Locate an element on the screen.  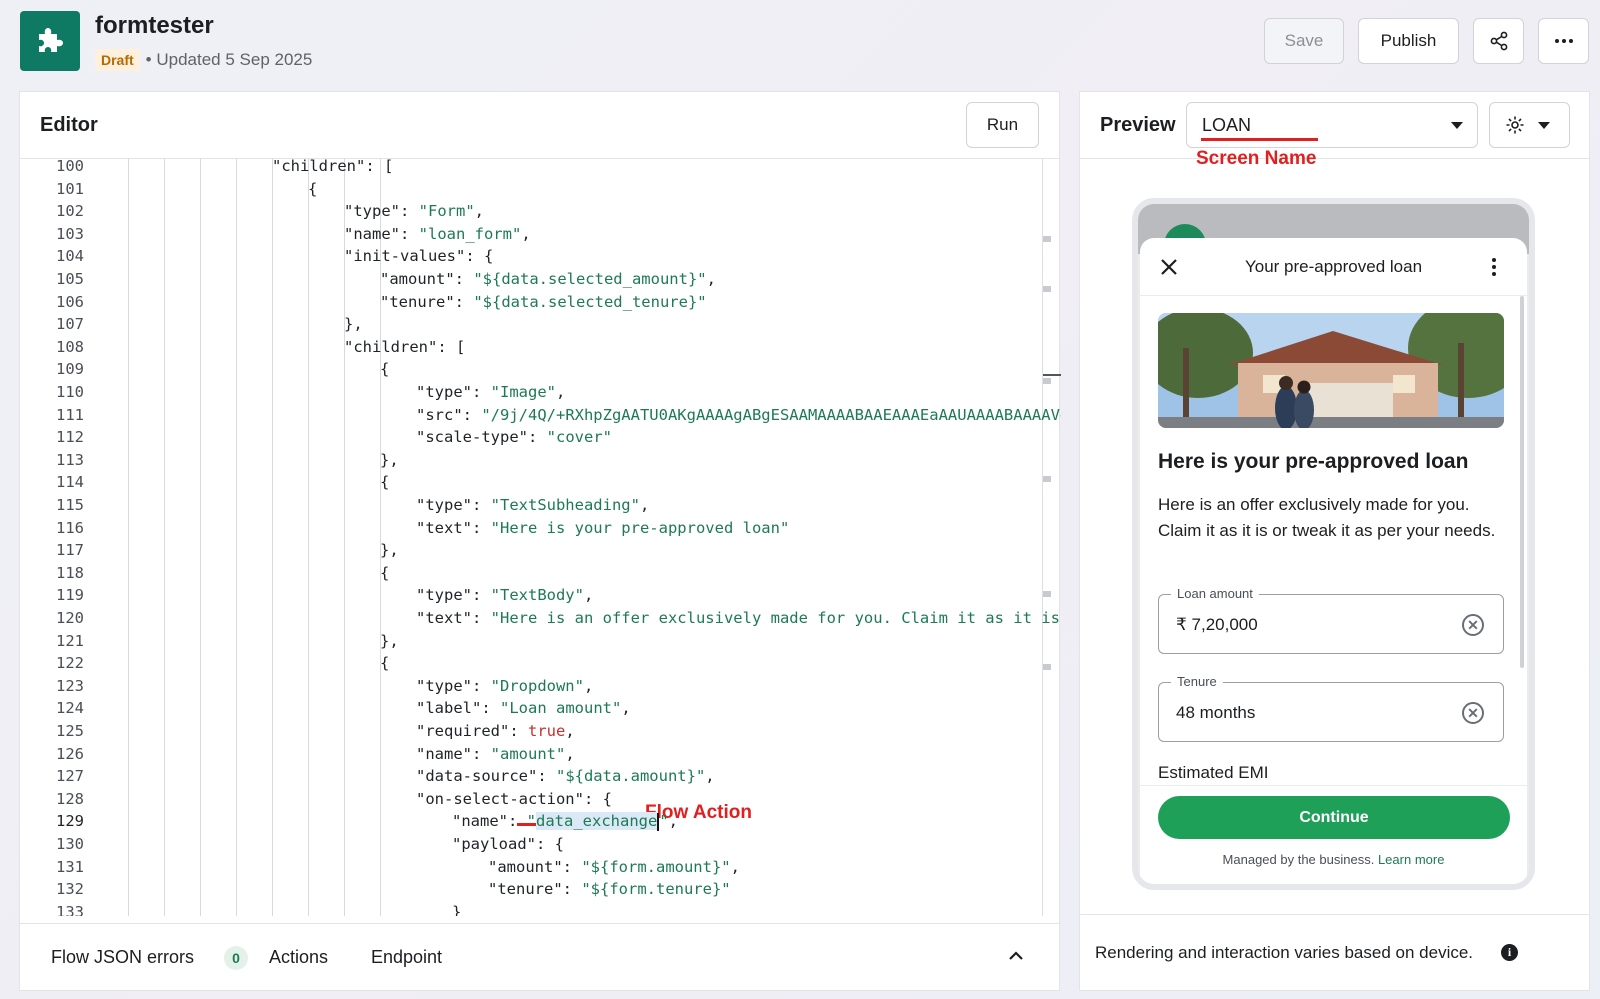
code-line: 127 "data-source": "${data.amount}", is located at coordinates (540, 776).